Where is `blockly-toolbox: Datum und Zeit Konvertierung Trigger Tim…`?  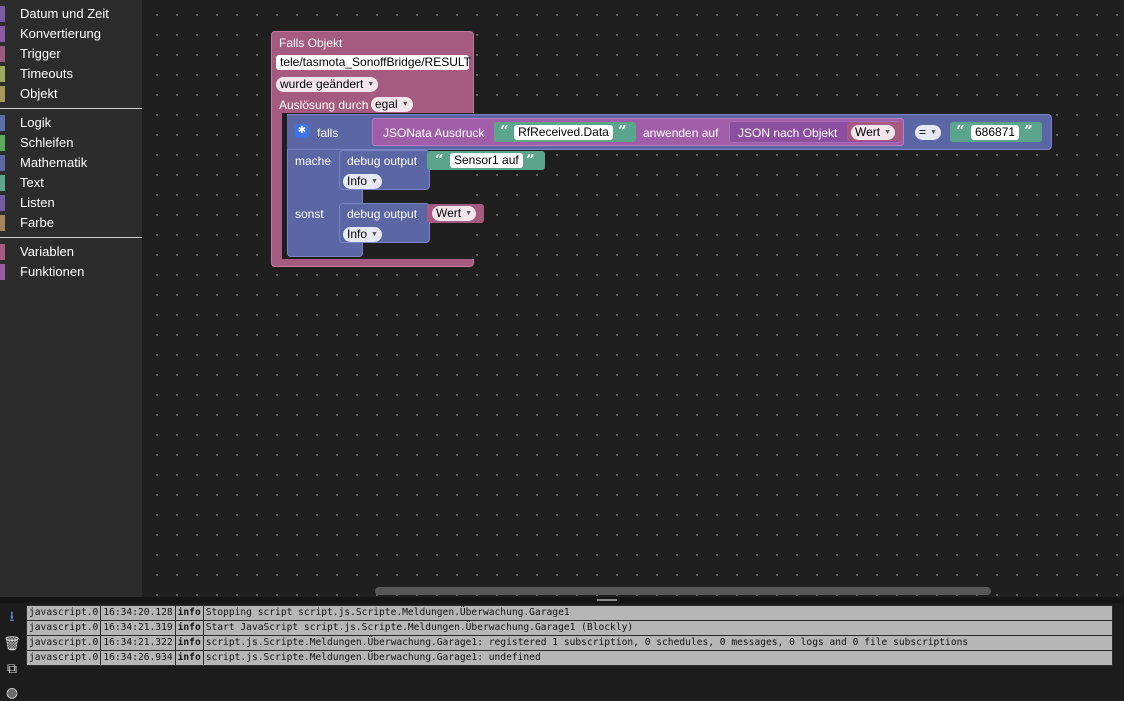 blockly-toolbox: Datum und Zeit Konvertierung Trigger Tim… is located at coordinates (71, 298).